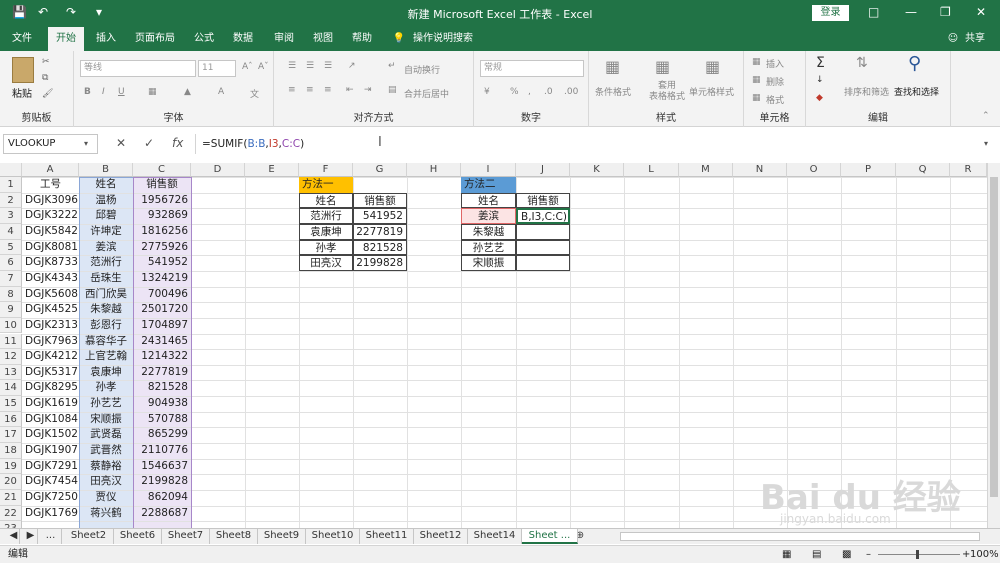 This screenshot has width=1000, height=563. What do you see at coordinates (11, 341) in the screenshot?
I see `row-header: 11` at bounding box center [11, 341].